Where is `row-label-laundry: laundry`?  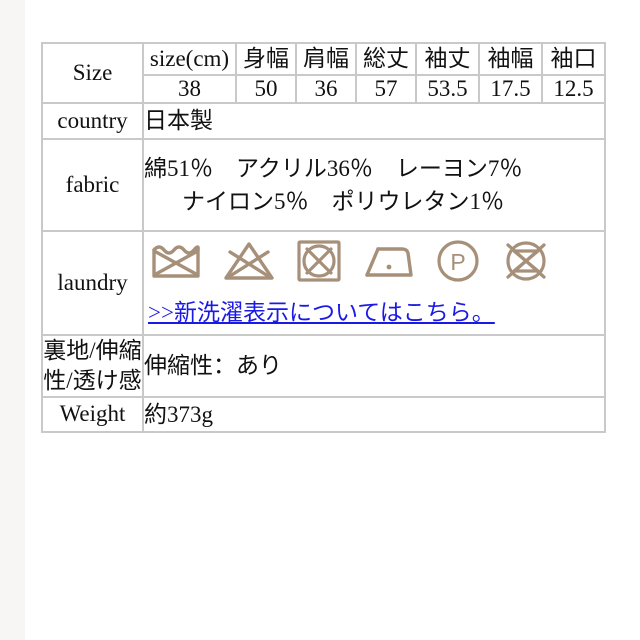 row-label-laundry: laundry is located at coordinates (92, 283).